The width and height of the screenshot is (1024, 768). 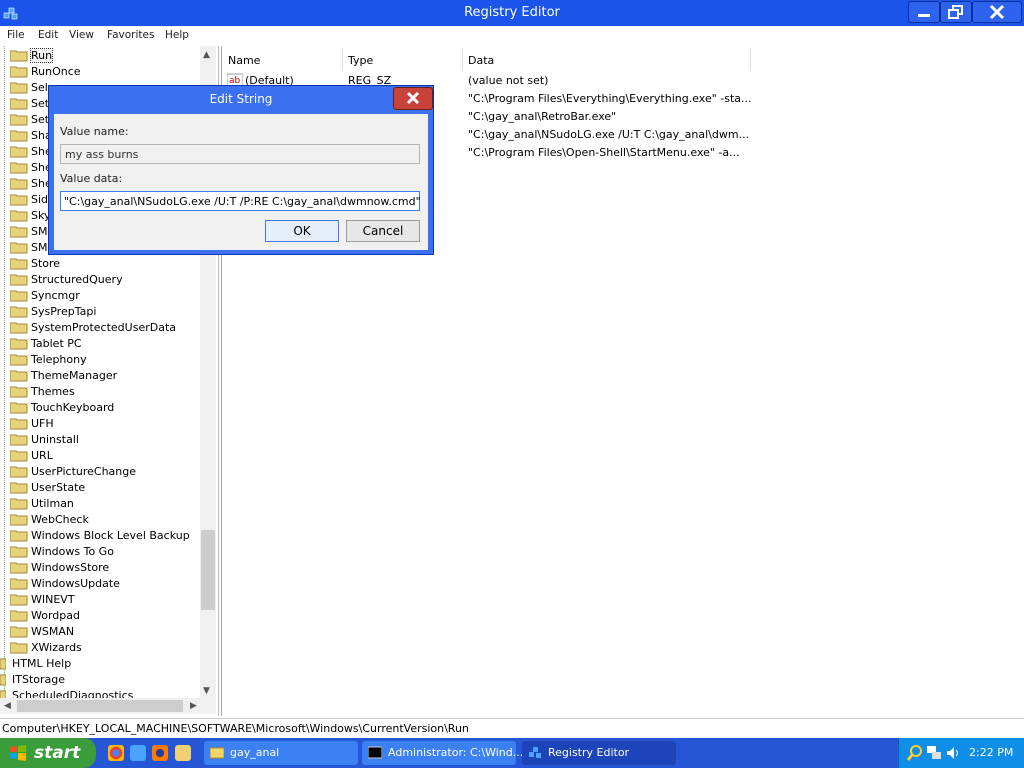 What do you see at coordinates (57, 753) in the screenshot?
I see `start-label: start` at bounding box center [57, 753].